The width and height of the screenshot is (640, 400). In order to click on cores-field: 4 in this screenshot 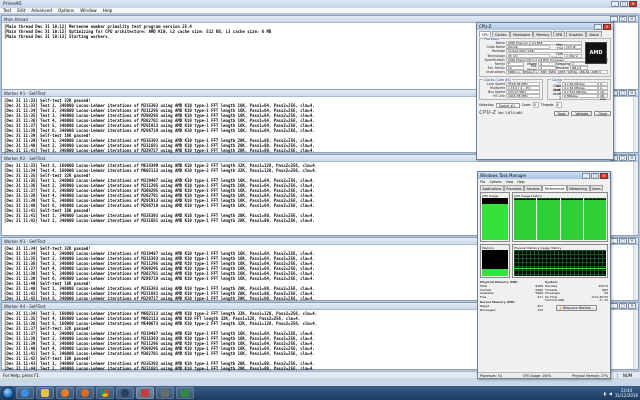, I will do `click(535, 105)`.